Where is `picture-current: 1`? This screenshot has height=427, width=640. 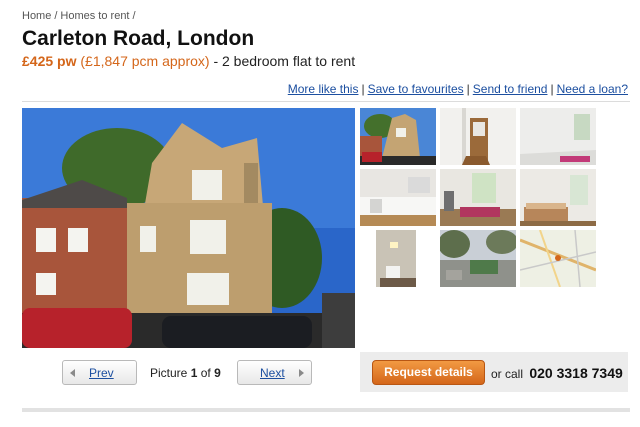
picture-current: 1 is located at coordinates (194, 373).